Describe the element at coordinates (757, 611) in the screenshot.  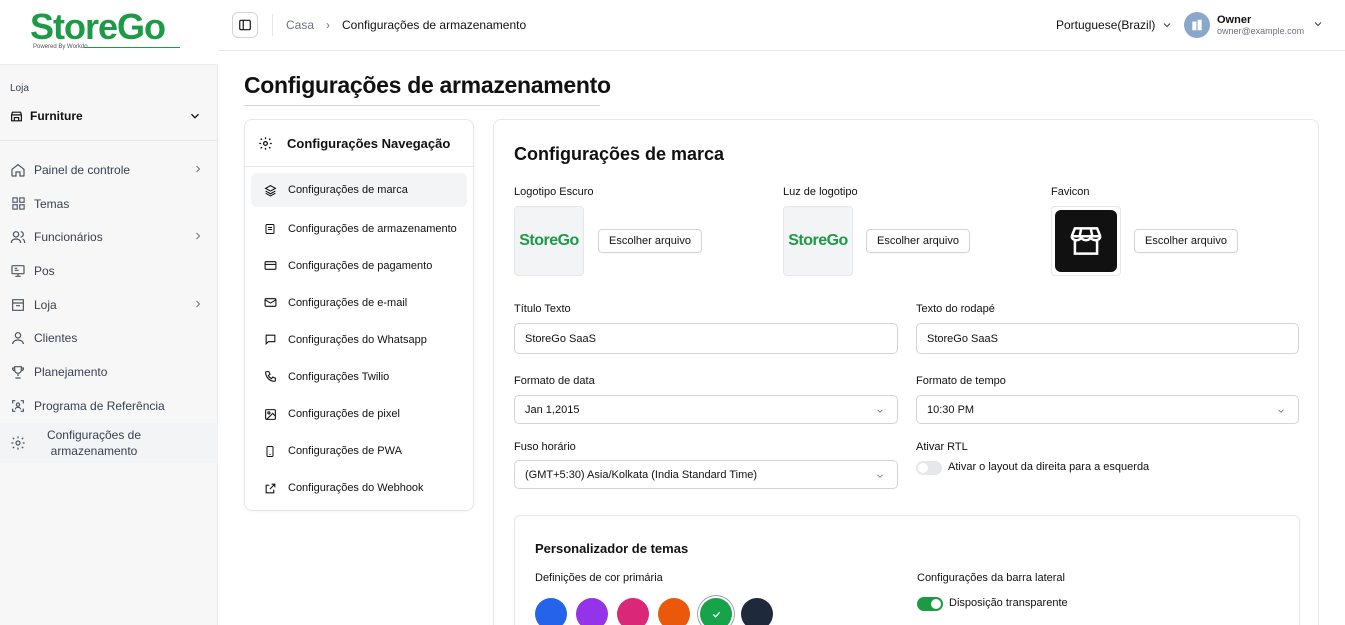
I see `color-swatch-dark` at that location.